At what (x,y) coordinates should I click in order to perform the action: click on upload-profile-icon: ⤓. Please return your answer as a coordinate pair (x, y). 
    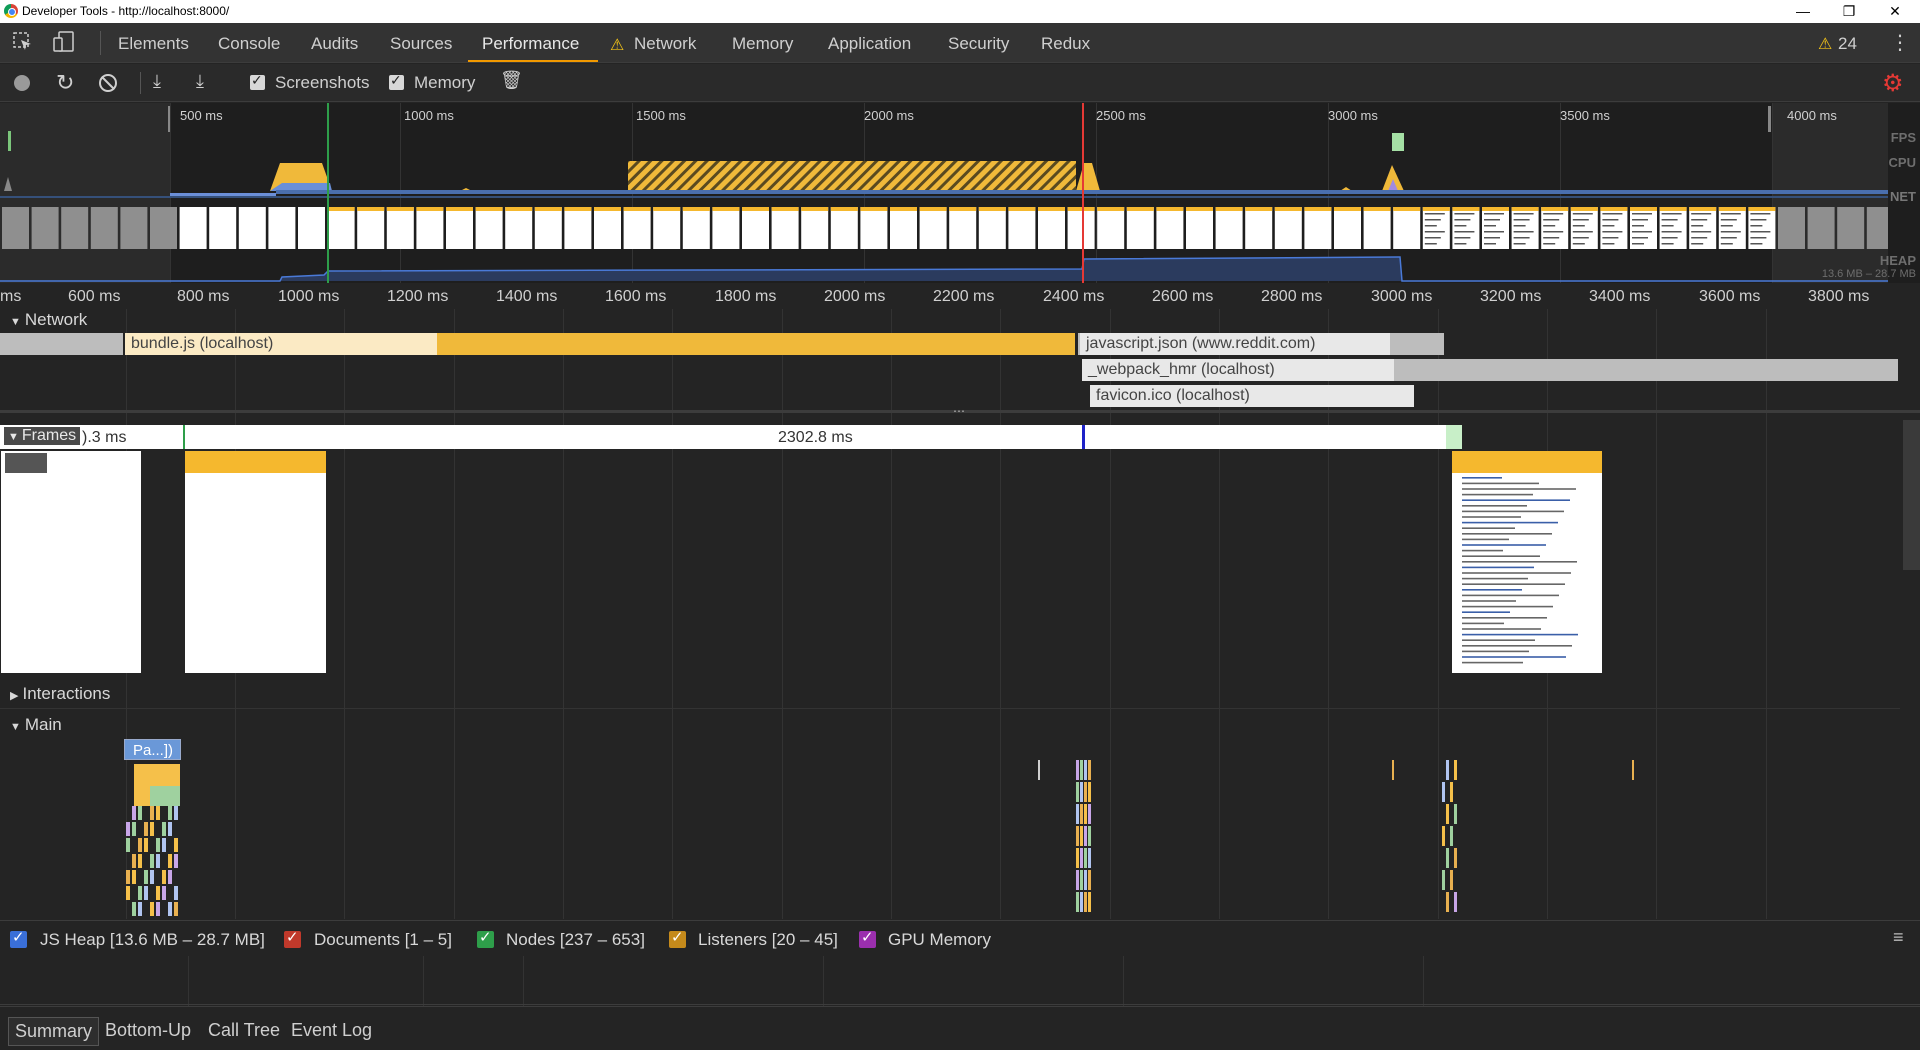
    Looking at the image, I should click on (157, 81).